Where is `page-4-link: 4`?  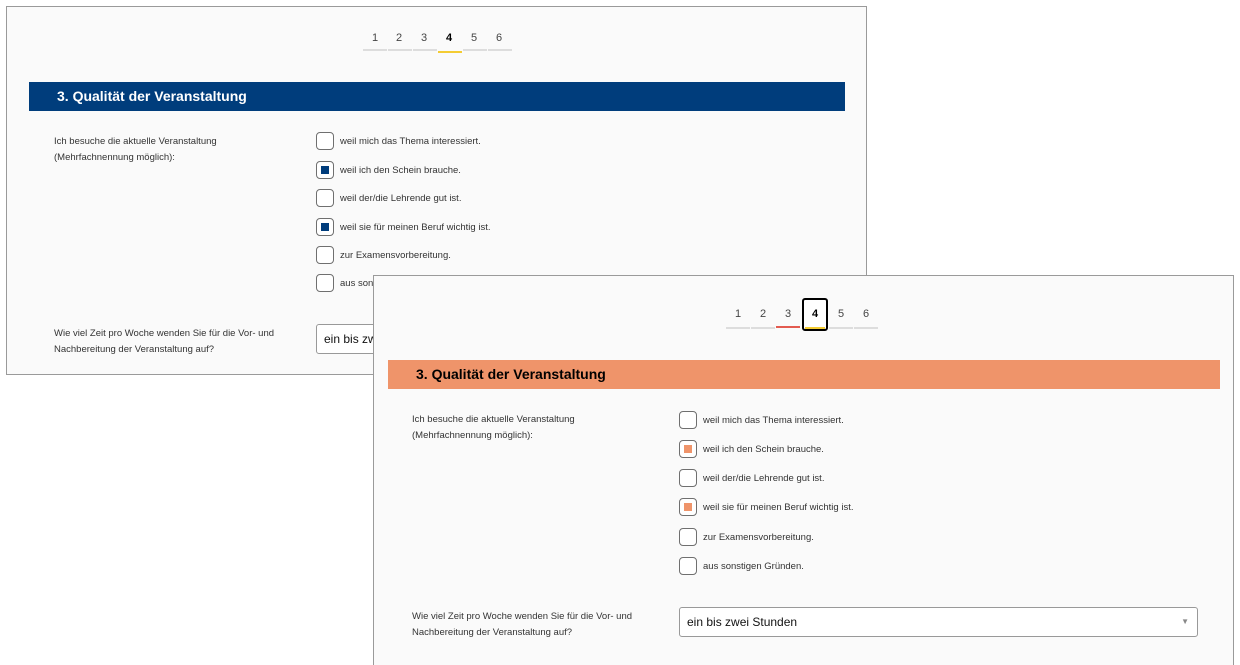
page-4-link: 4 is located at coordinates (449, 38).